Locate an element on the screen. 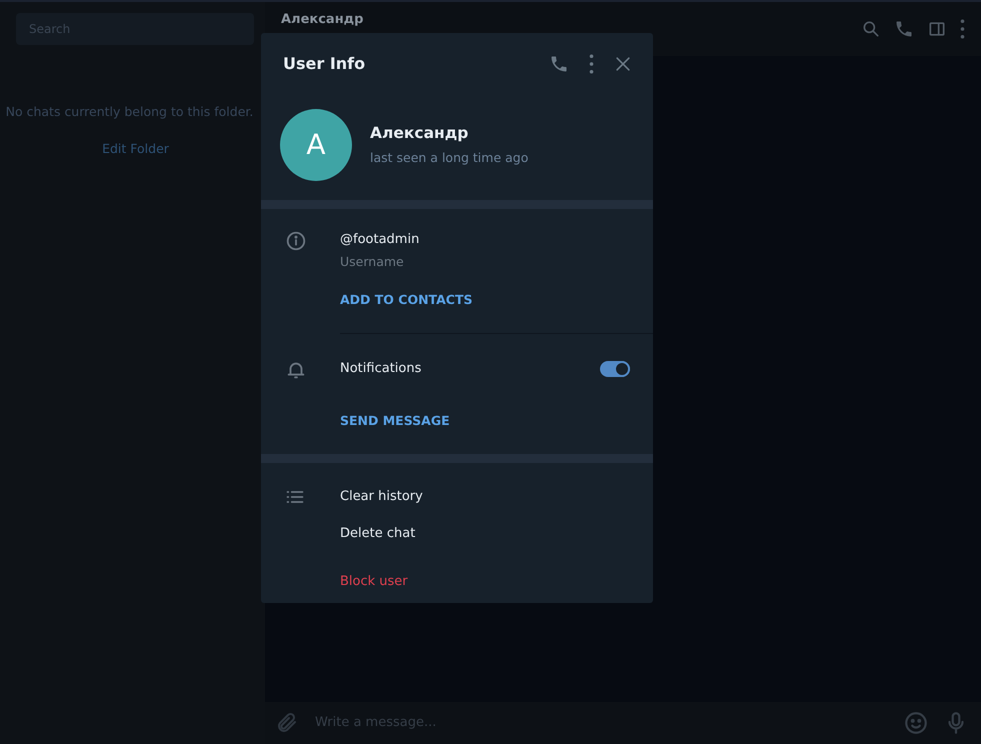 The height and width of the screenshot is (744, 981). menu-action: Delete chat is located at coordinates (378, 534).